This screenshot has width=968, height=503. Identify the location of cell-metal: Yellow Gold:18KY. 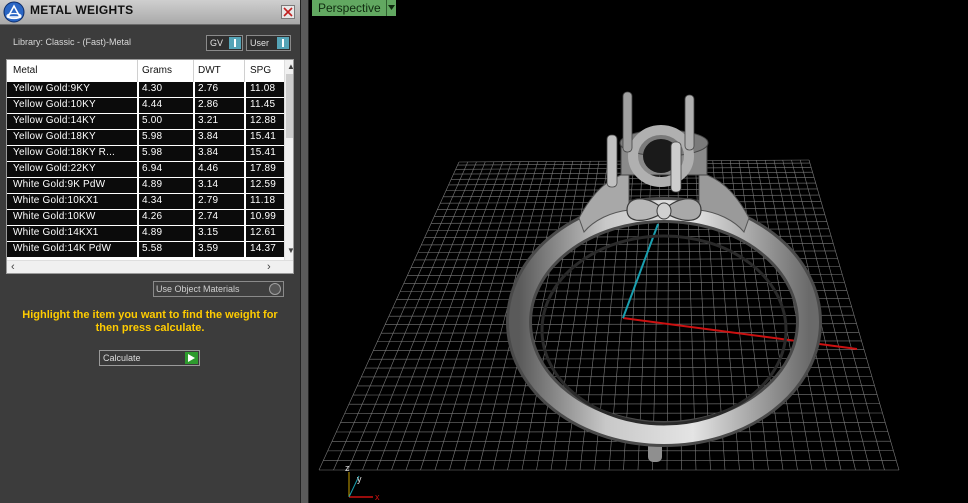
(54, 136).